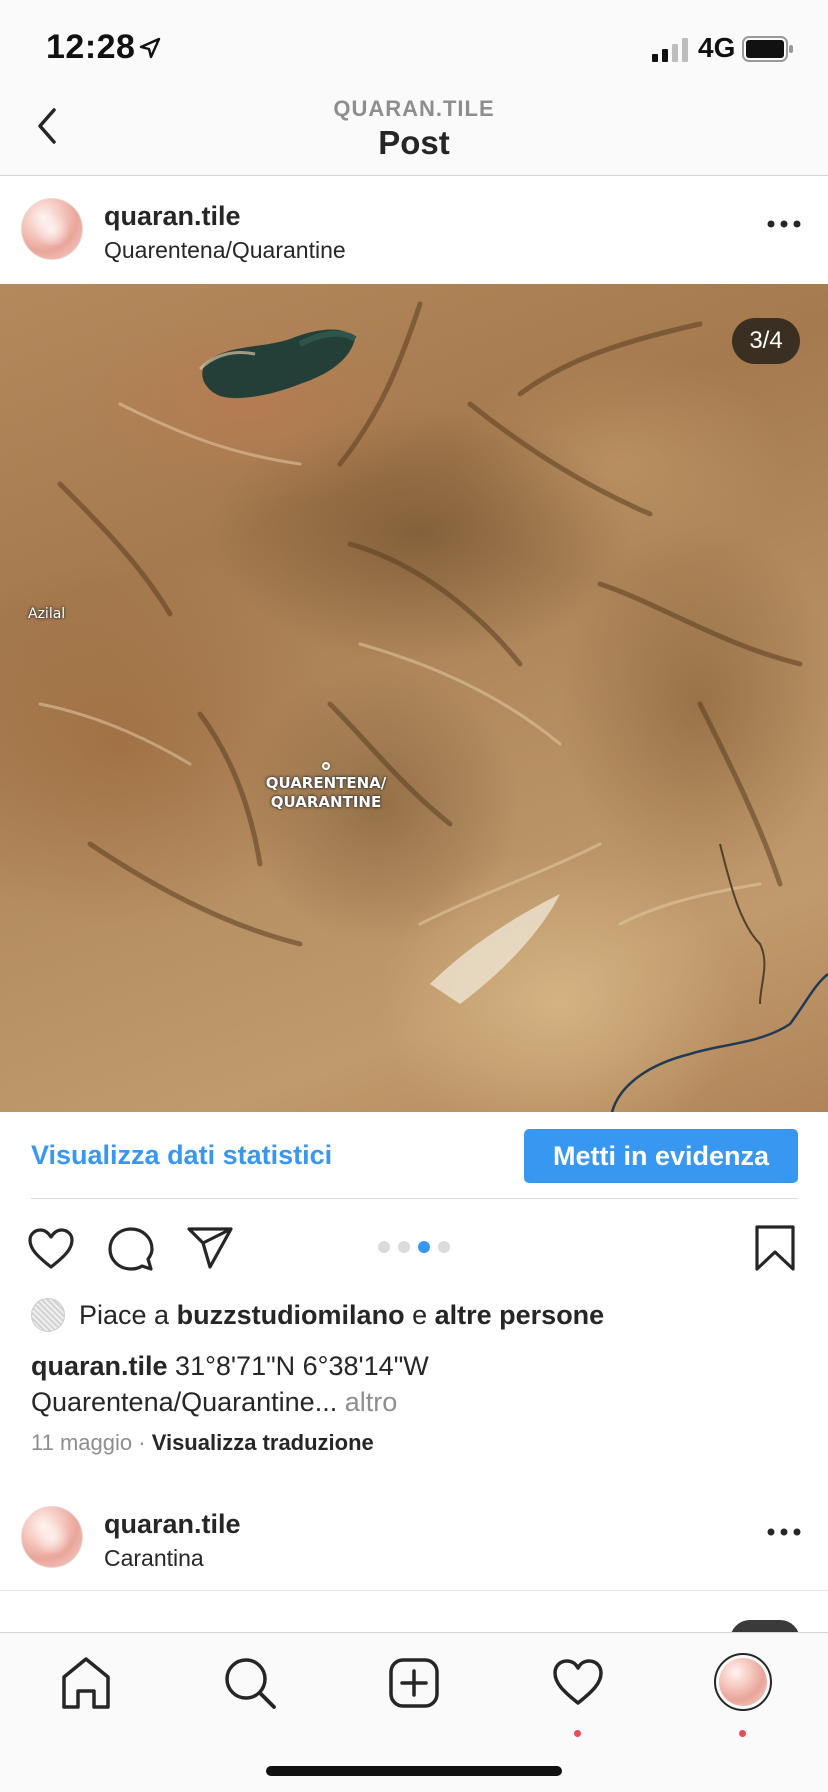 Image resolution: width=828 pixels, height=1792 pixels. Describe the element at coordinates (414, 108) in the screenshot. I see `nav-account-label: QUARAN.TILE` at that location.